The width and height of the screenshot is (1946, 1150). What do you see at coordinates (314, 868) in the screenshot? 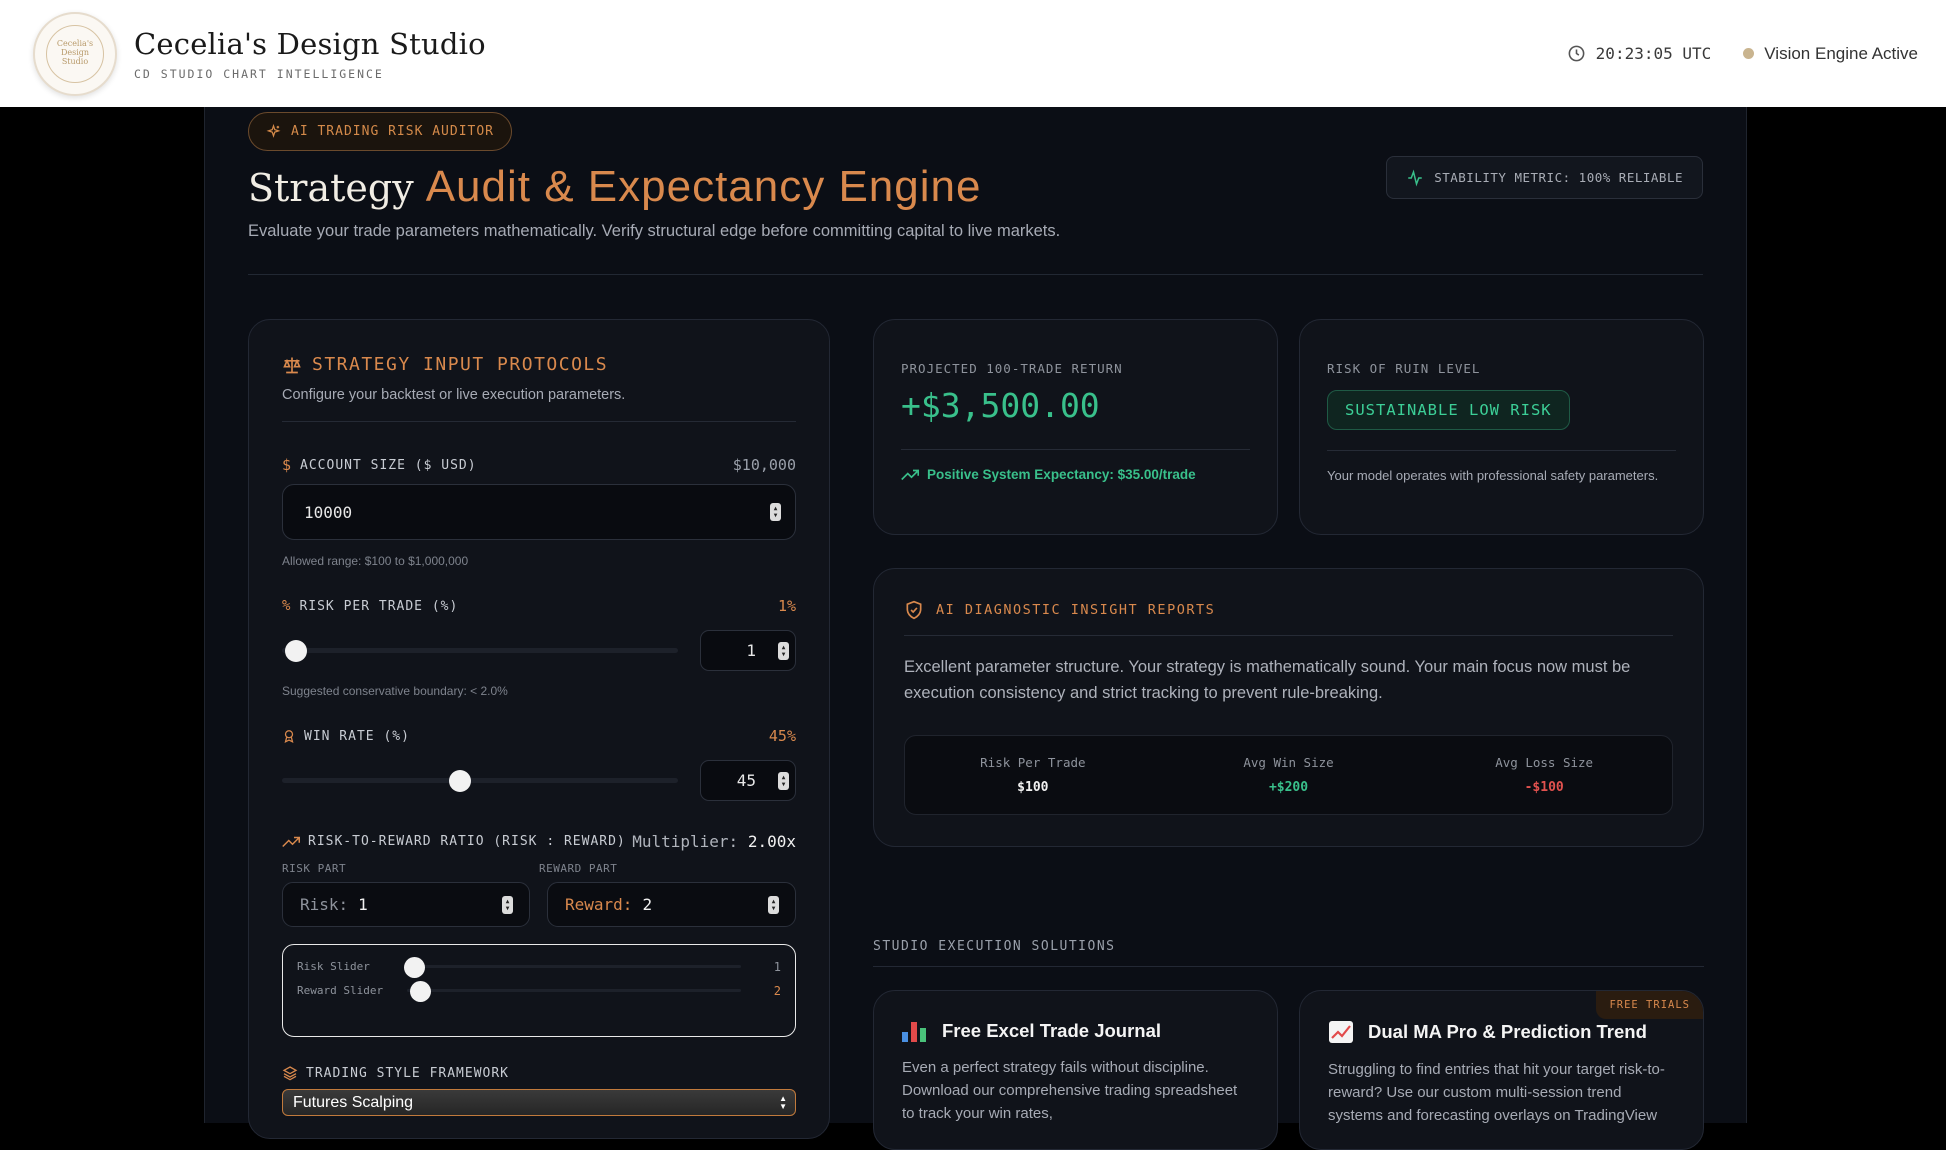
I see `risk-part-label: RISK PART` at bounding box center [314, 868].